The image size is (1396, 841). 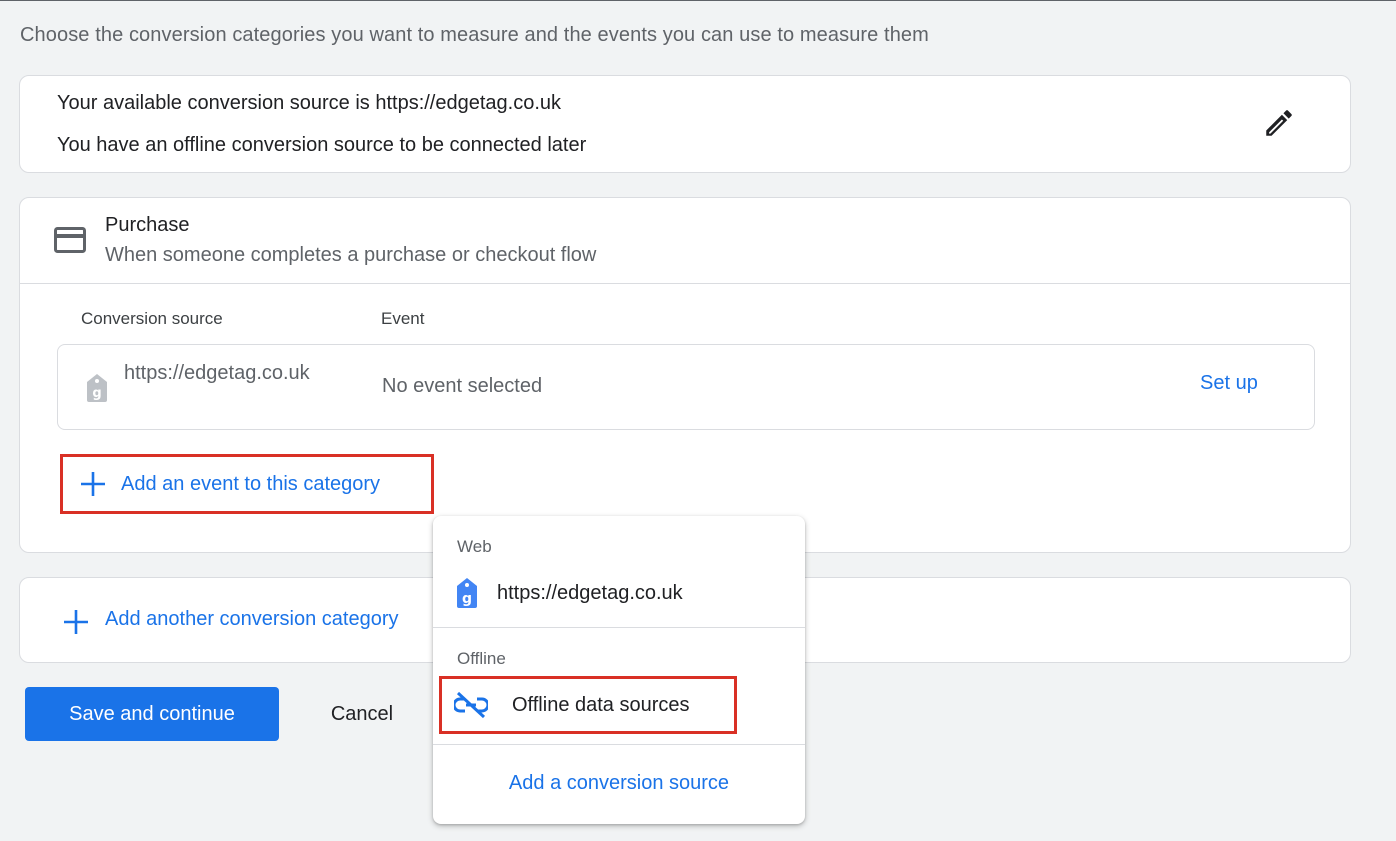 What do you see at coordinates (362, 714) in the screenshot?
I see `cancel-button: Cancel` at bounding box center [362, 714].